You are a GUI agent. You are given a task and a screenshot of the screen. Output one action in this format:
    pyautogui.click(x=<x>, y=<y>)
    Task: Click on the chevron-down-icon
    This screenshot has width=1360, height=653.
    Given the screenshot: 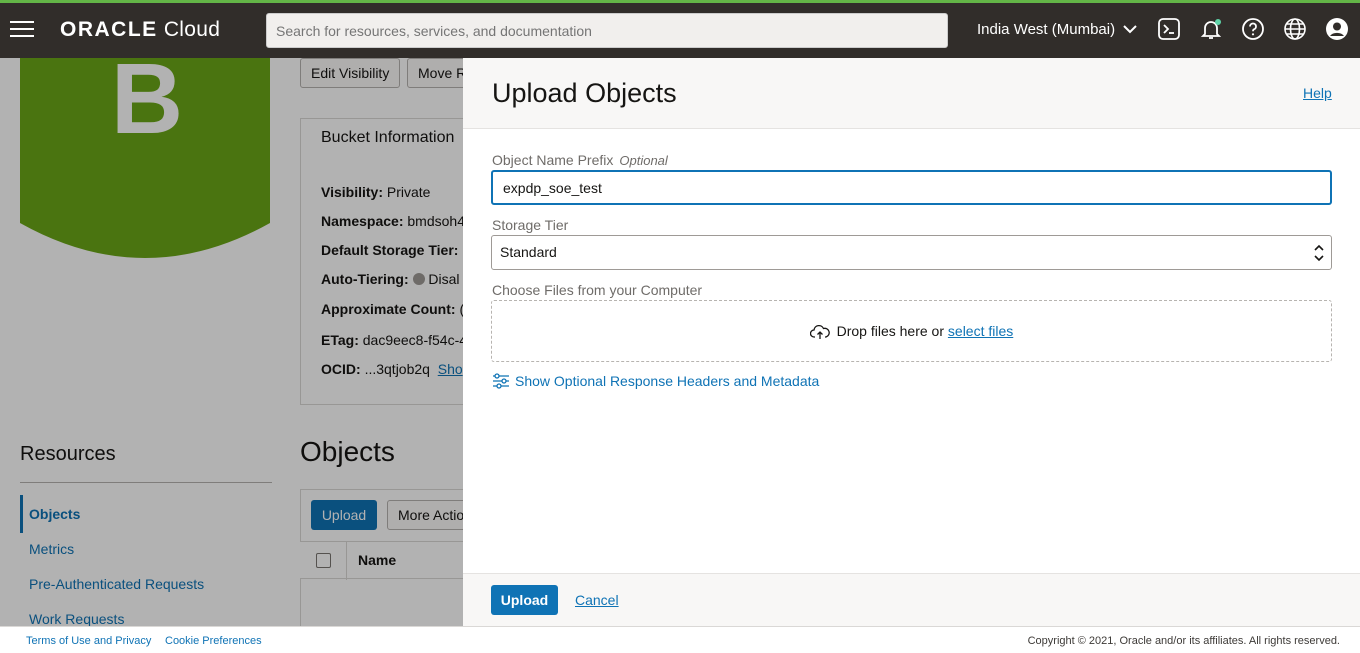 What is the action you would take?
    pyautogui.click(x=1130, y=29)
    